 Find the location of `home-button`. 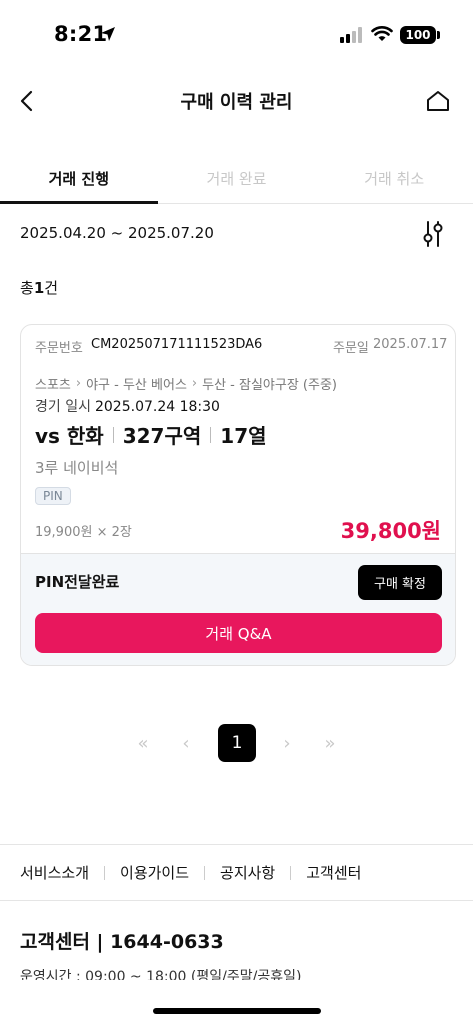

home-button is located at coordinates (438, 101).